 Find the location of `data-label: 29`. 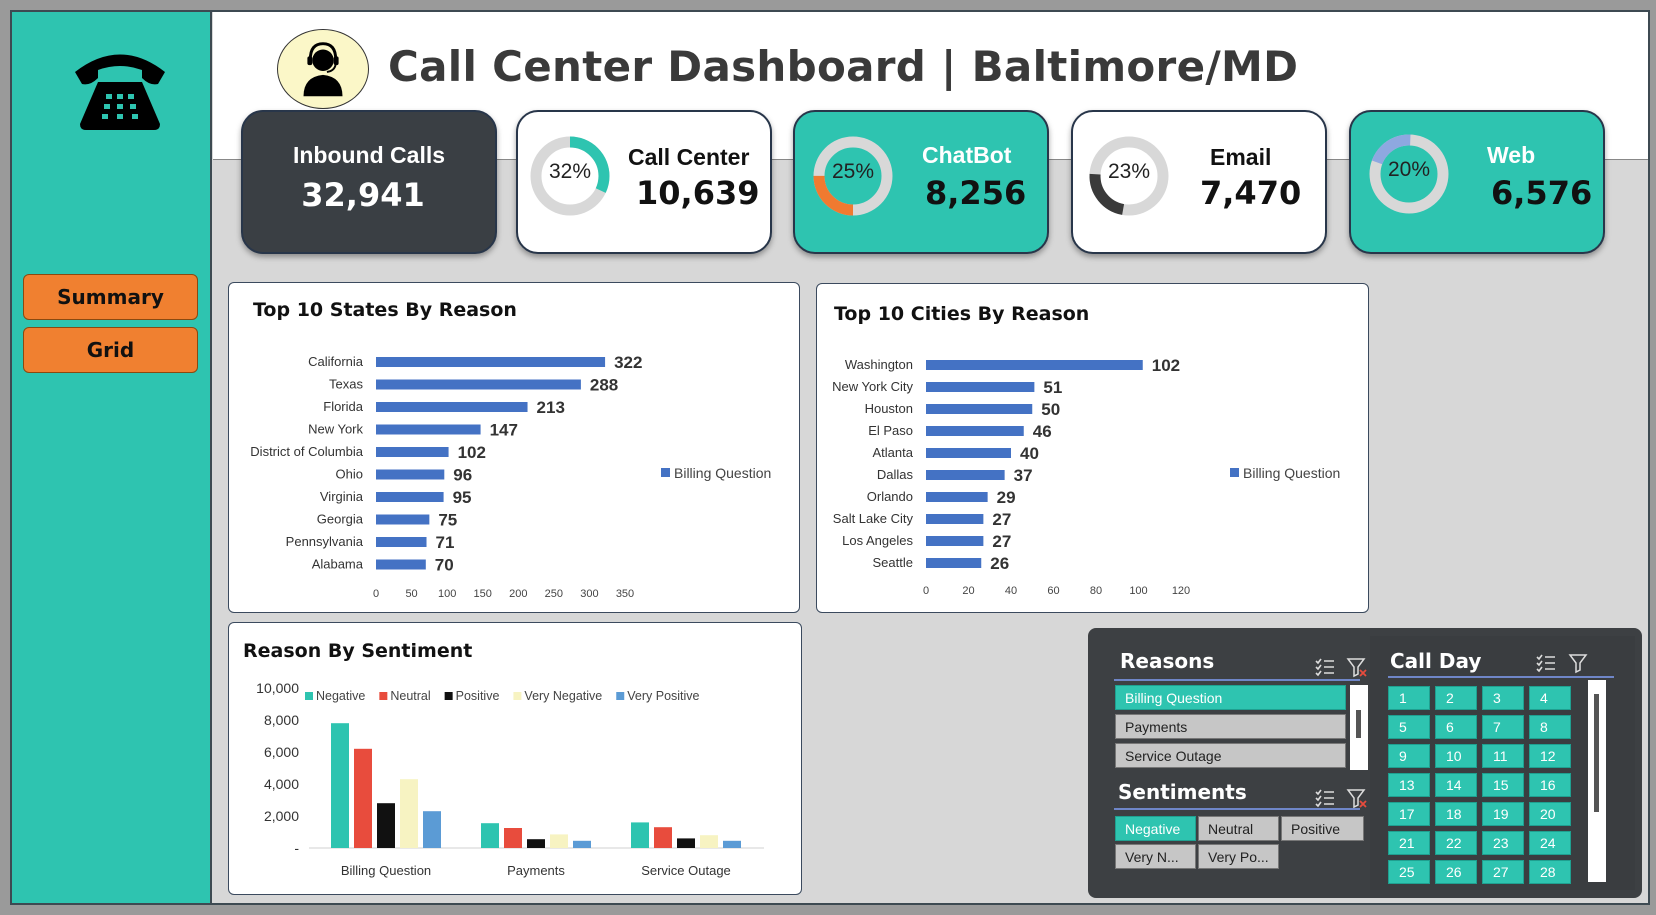

data-label: 29 is located at coordinates (1006, 497).